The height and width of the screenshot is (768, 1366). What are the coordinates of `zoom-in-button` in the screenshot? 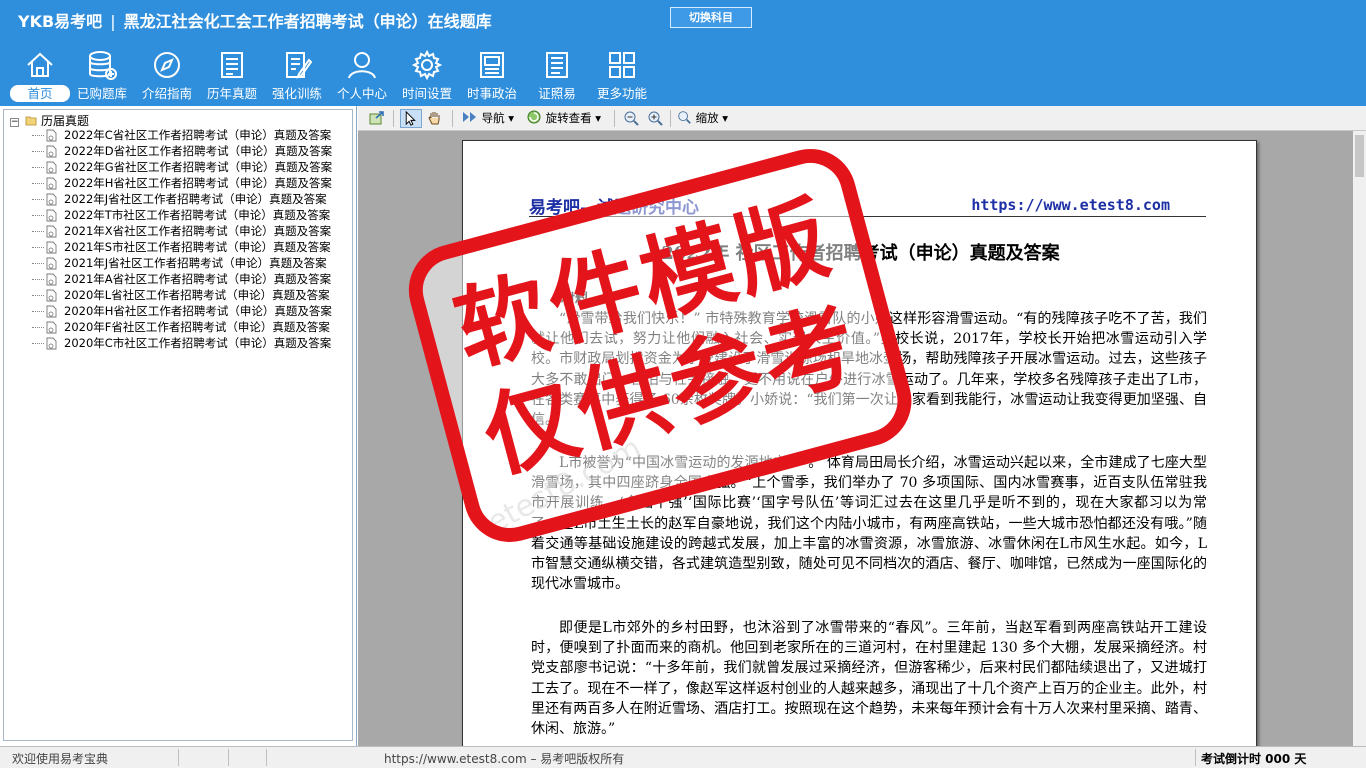 It's located at (655, 118).